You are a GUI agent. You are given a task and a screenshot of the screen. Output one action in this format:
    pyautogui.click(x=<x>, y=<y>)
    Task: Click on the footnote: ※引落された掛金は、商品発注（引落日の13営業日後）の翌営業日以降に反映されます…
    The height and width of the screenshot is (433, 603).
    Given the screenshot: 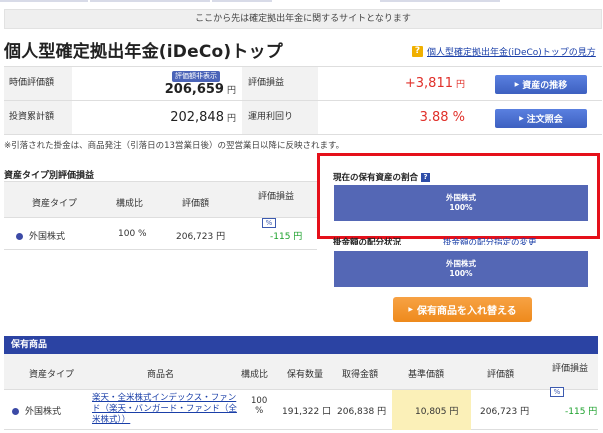 What is the action you would take?
    pyautogui.click(x=174, y=146)
    